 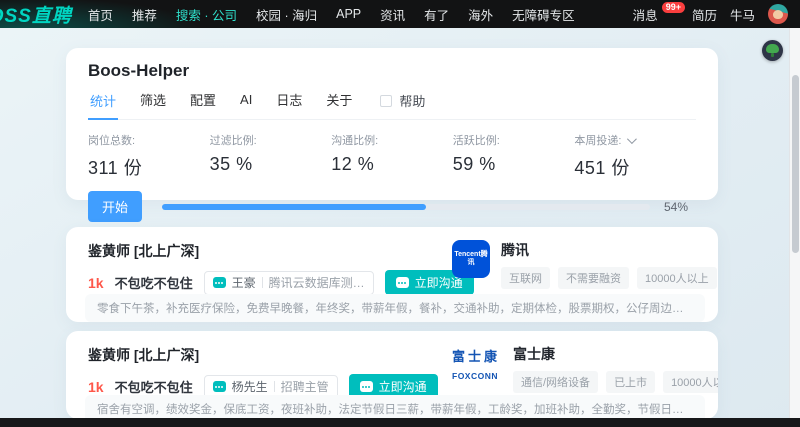 I want to click on stat-label: 本周投递:, so click(x=635, y=140).